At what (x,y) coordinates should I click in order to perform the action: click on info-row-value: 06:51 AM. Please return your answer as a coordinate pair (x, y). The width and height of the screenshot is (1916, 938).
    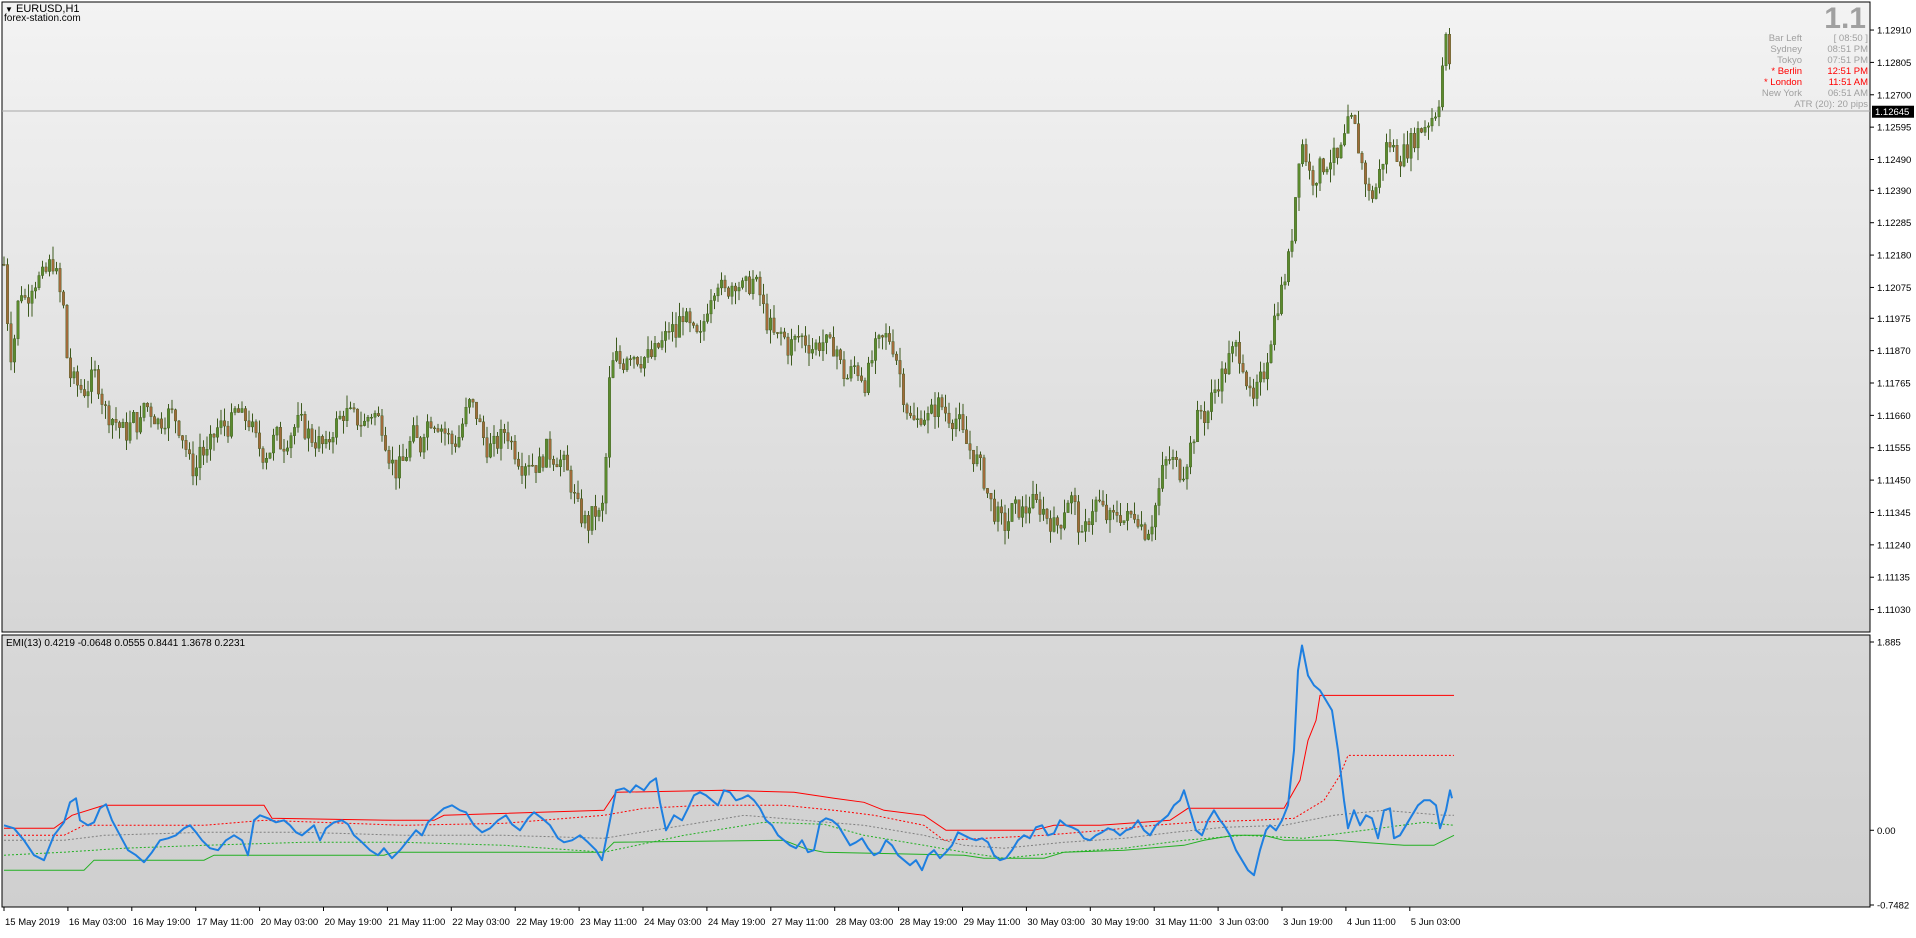
    Looking at the image, I should click on (1847, 93).